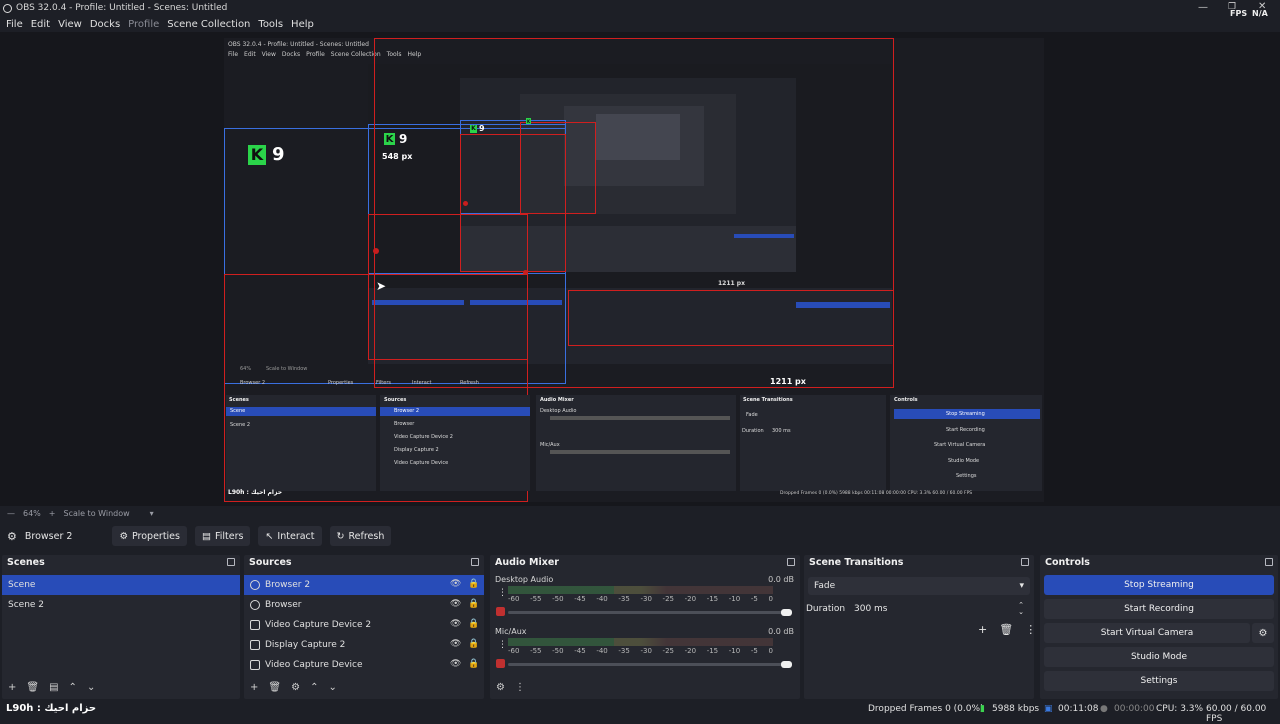 The image size is (1280, 724). Describe the element at coordinates (96, 513) in the screenshot. I see `scale-mode: Scale to Window` at that location.